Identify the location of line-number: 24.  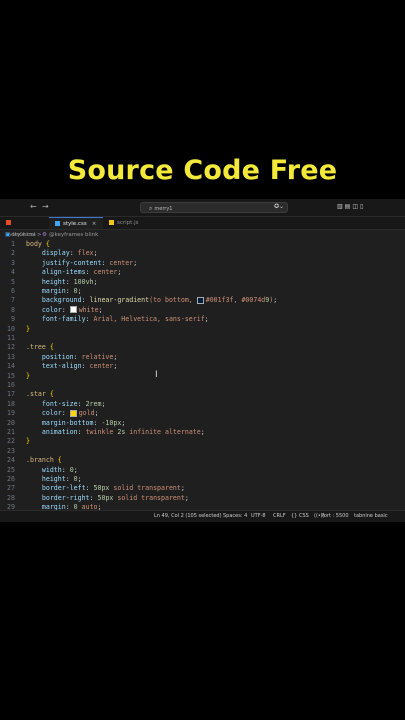
(11, 460).